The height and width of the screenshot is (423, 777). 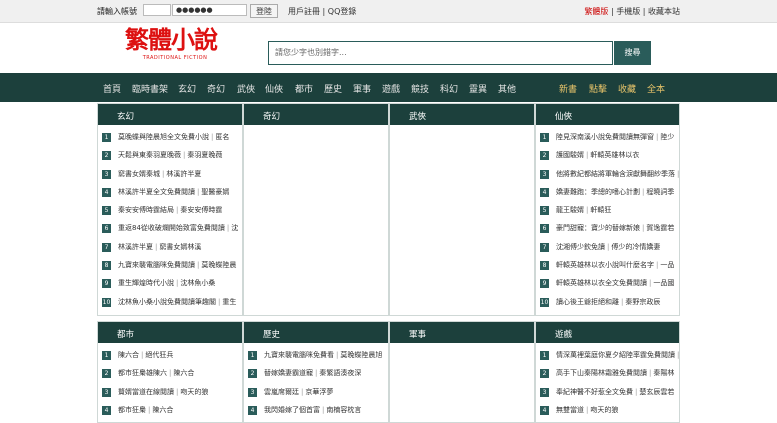 I want to click on book-title-link: 情深萬裡葉庭你夏夕紹陸率霆免費閱讀, so click(x=615, y=355).